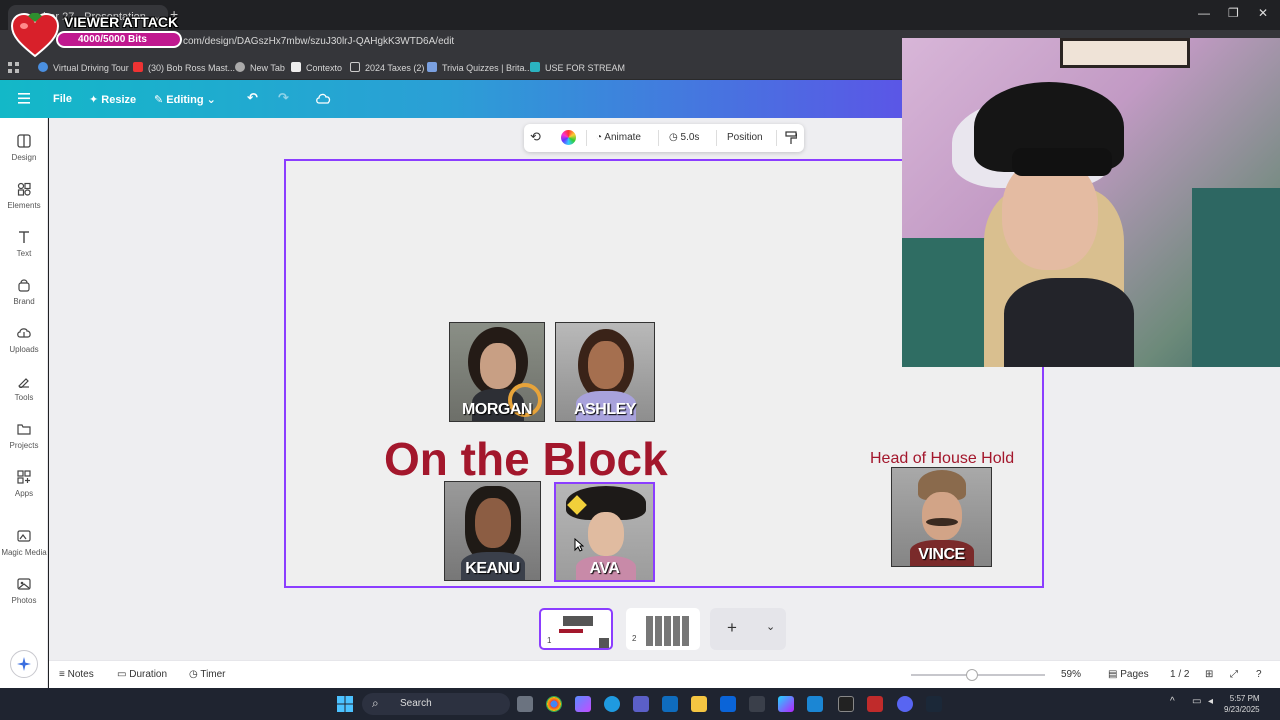  Describe the element at coordinates (24, 244) in the screenshot. I see `sidebar-item-text: Text` at that location.